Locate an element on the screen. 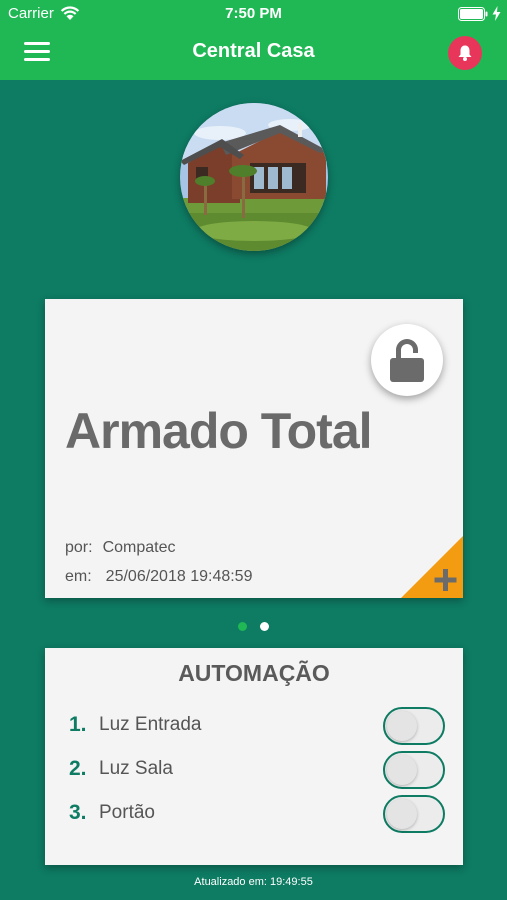 The width and height of the screenshot is (507, 900). bell-icon is located at coordinates (465, 53).